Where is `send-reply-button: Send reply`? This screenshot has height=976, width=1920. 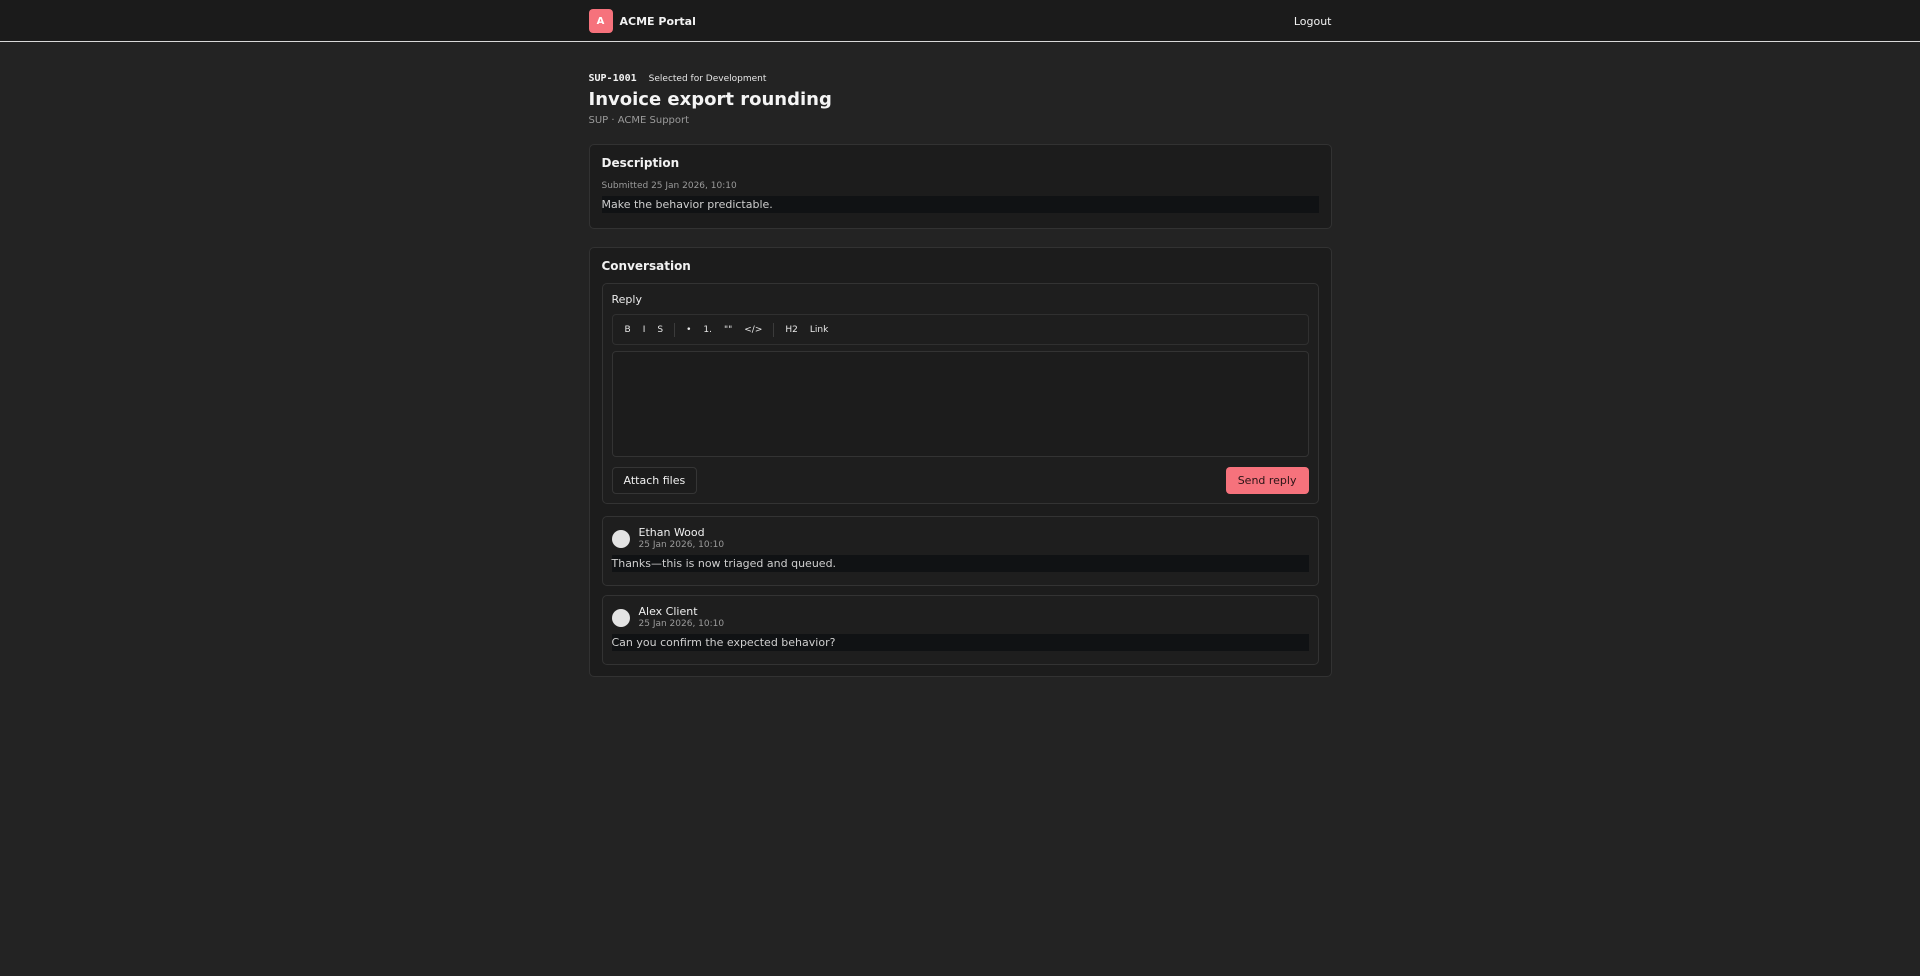 send-reply-button: Send reply is located at coordinates (1267, 480).